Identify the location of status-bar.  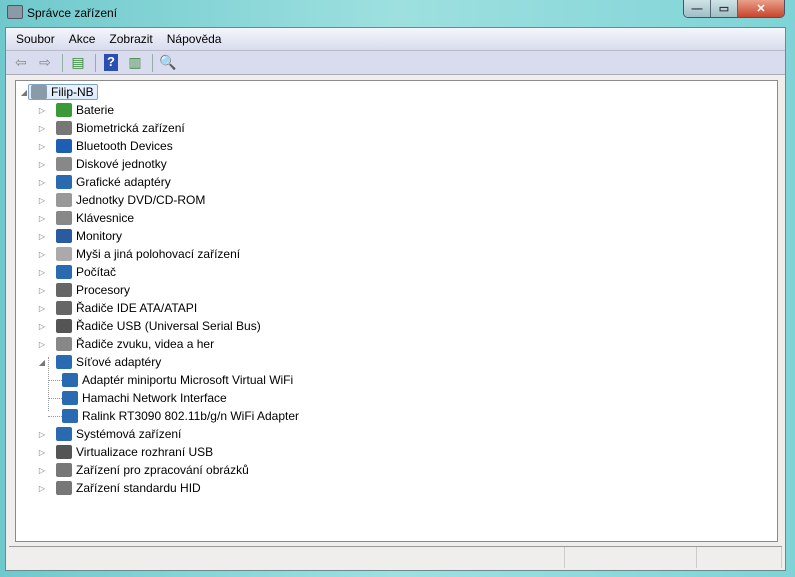
(395, 557).